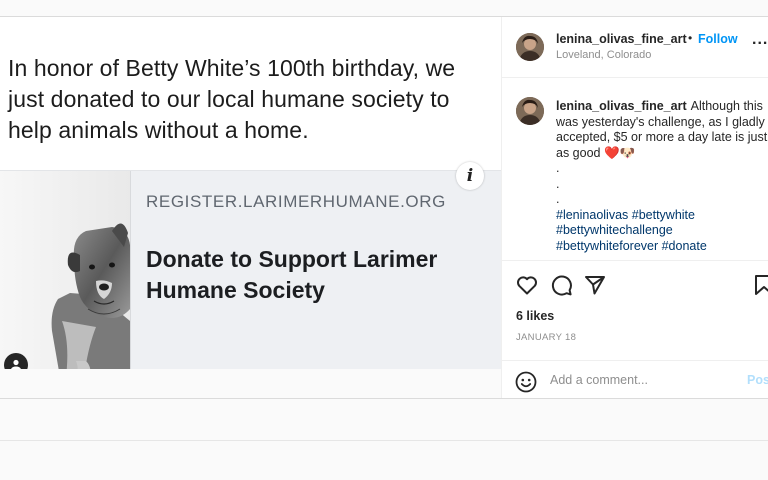 The height and width of the screenshot is (480, 768). What do you see at coordinates (316, 275) in the screenshot?
I see `link-card-title: Donate to Support Larimer Humane Society` at bounding box center [316, 275].